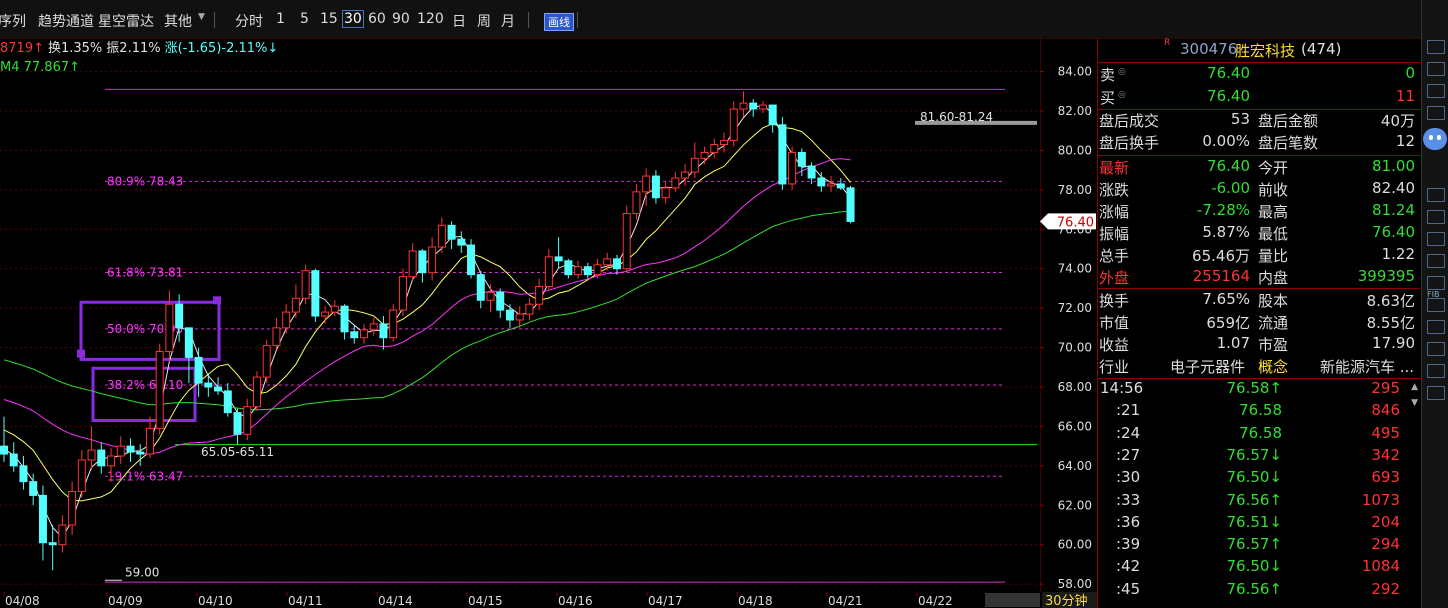 The height and width of the screenshot is (608, 1448). I want to click on trade-tick-row: :24 76.58 495, so click(1259, 435).